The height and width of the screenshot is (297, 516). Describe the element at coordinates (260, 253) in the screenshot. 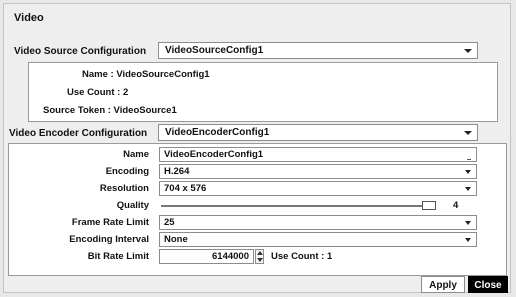

I see `spin-up-icon` at that location.